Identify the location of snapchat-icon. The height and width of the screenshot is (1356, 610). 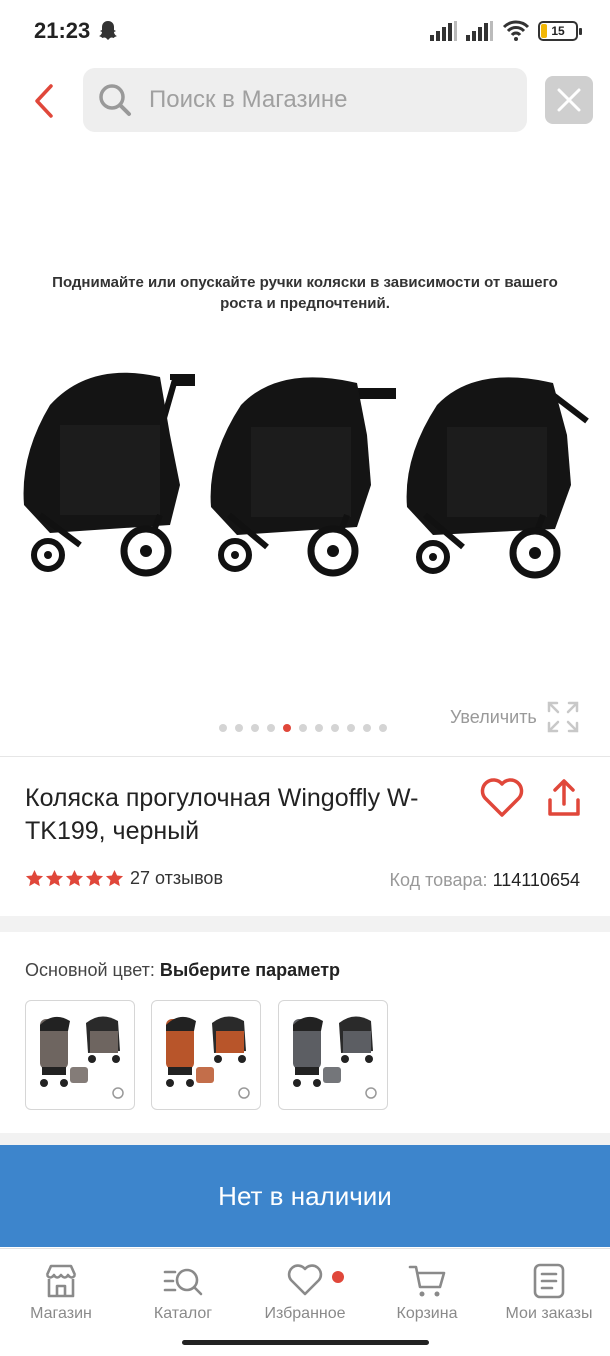
(108, 33).